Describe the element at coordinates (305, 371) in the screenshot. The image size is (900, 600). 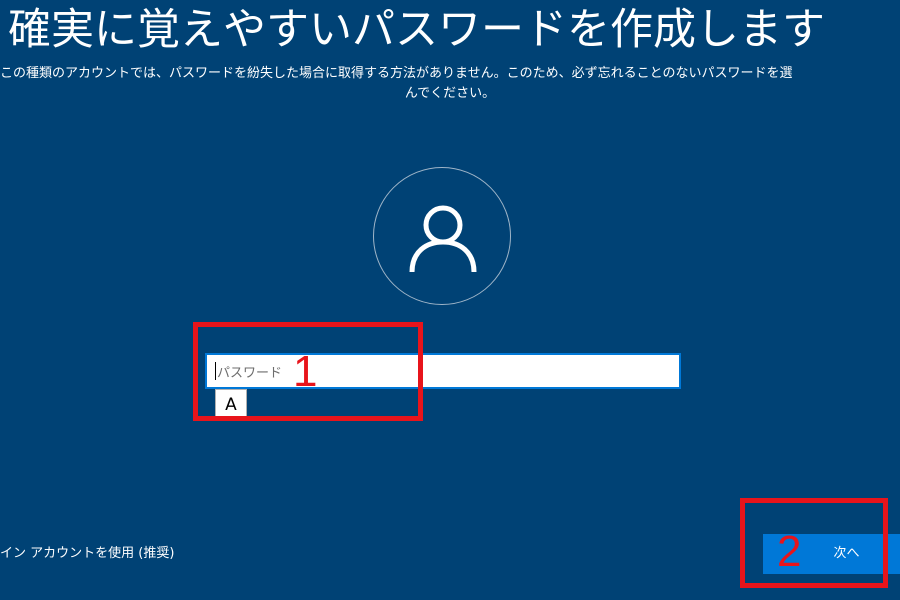
I see `annotation-number-1: 1` at that location.